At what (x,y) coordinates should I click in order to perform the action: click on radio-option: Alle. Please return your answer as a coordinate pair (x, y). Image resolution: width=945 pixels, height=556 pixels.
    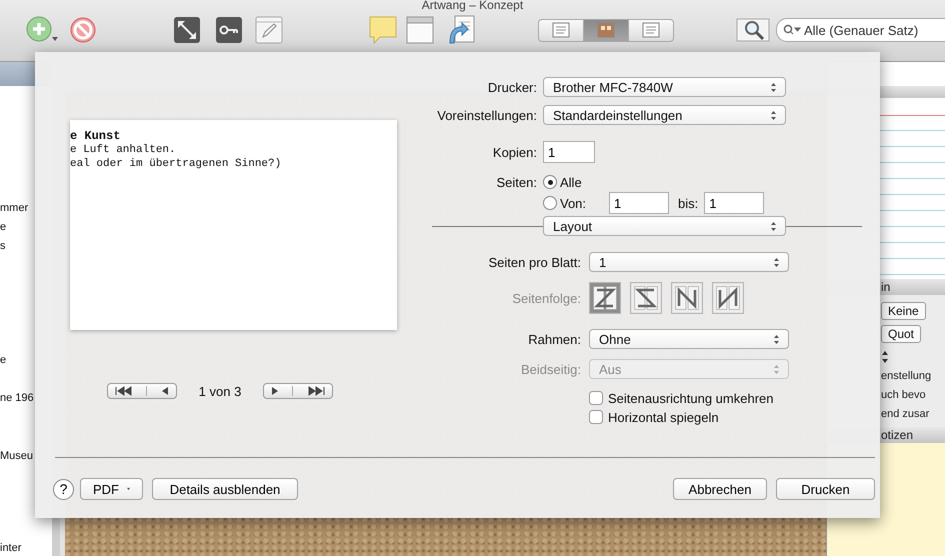
    Looking at the image, I should click on (562, 182).